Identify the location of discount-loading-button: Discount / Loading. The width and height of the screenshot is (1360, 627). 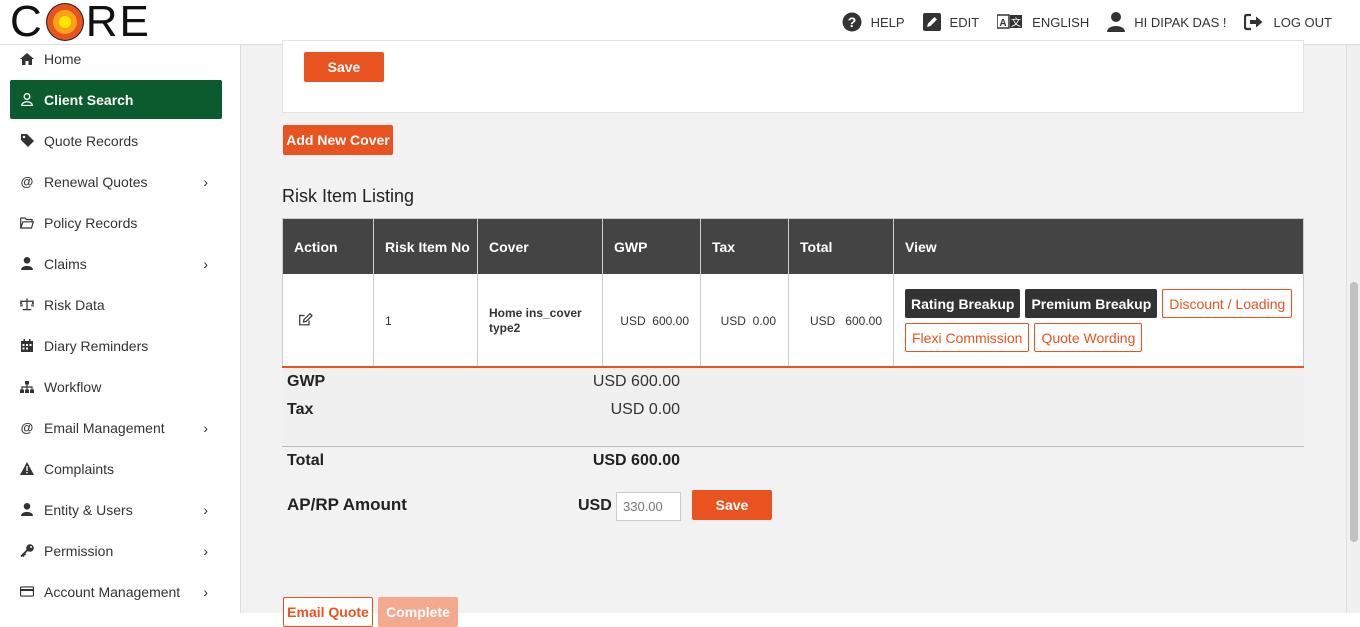
(1227, 303).